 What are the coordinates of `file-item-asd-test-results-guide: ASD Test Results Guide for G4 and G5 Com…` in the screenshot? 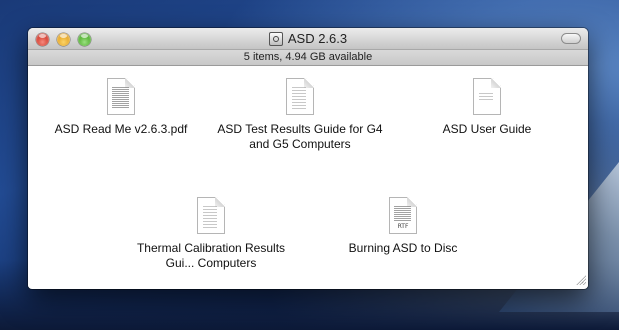 It's located at (300, 115).